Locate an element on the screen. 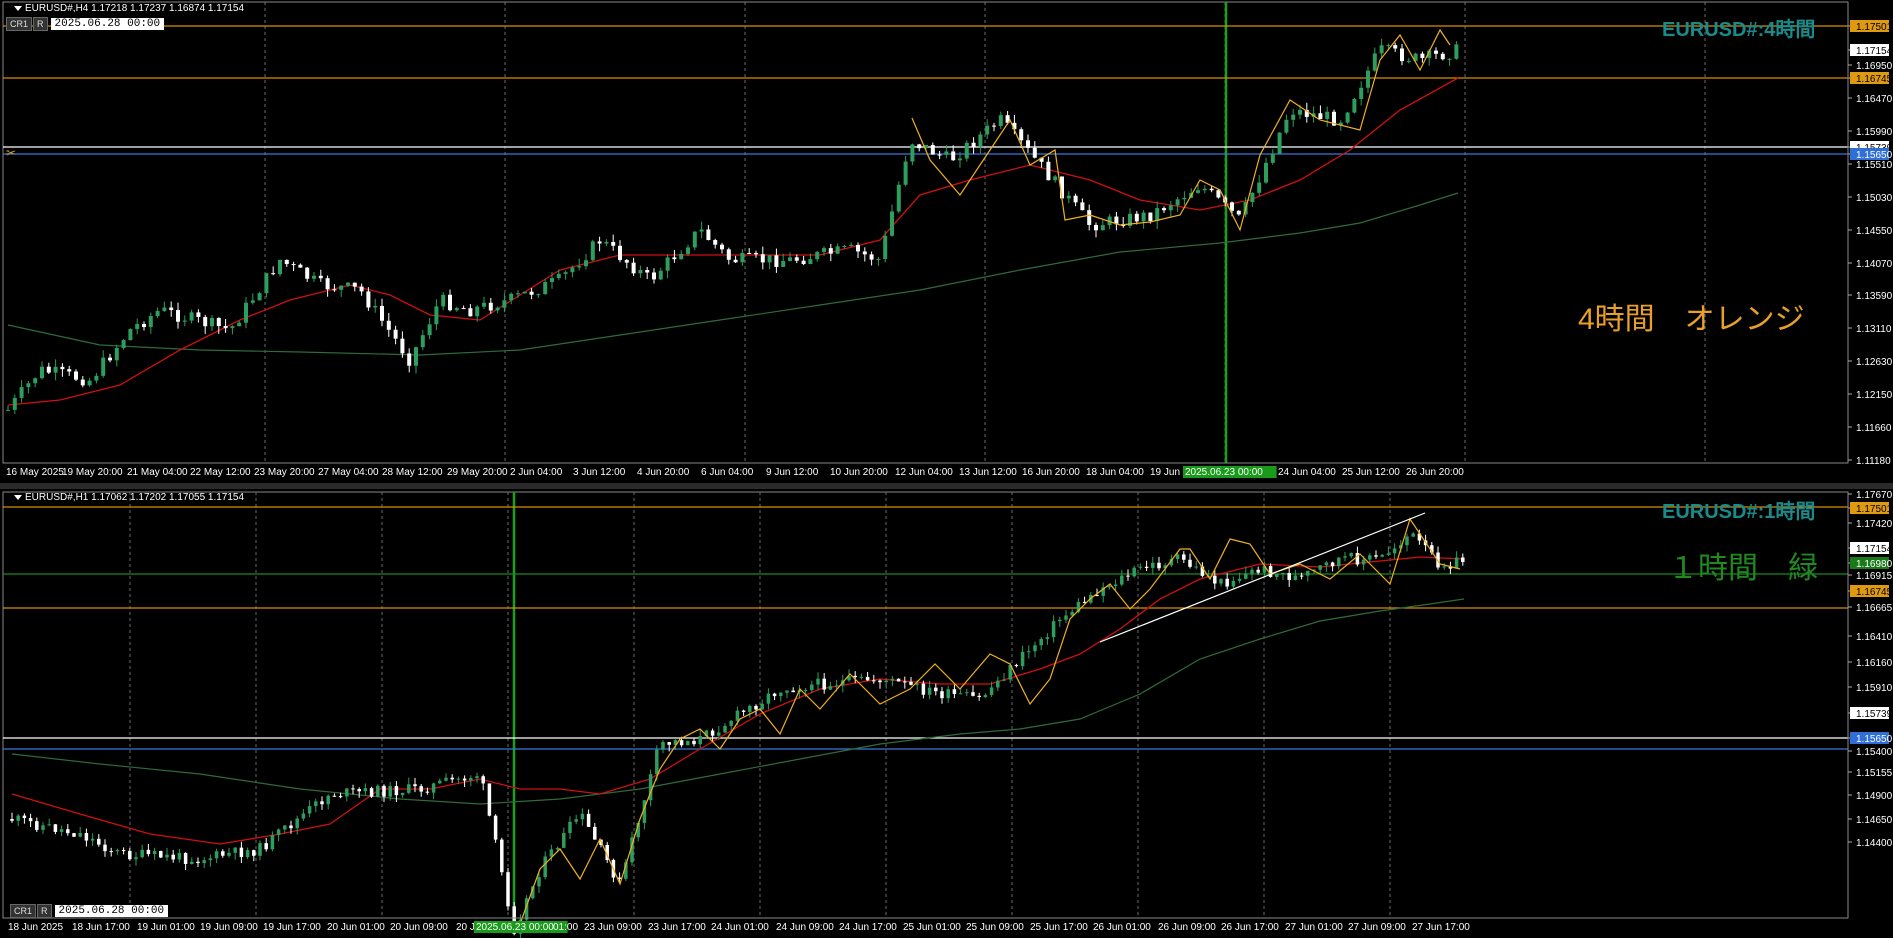 The width and height of the screenshot is (1893, 938). h1-price-label: 1.17501 is located at coordinates (1874, 509).